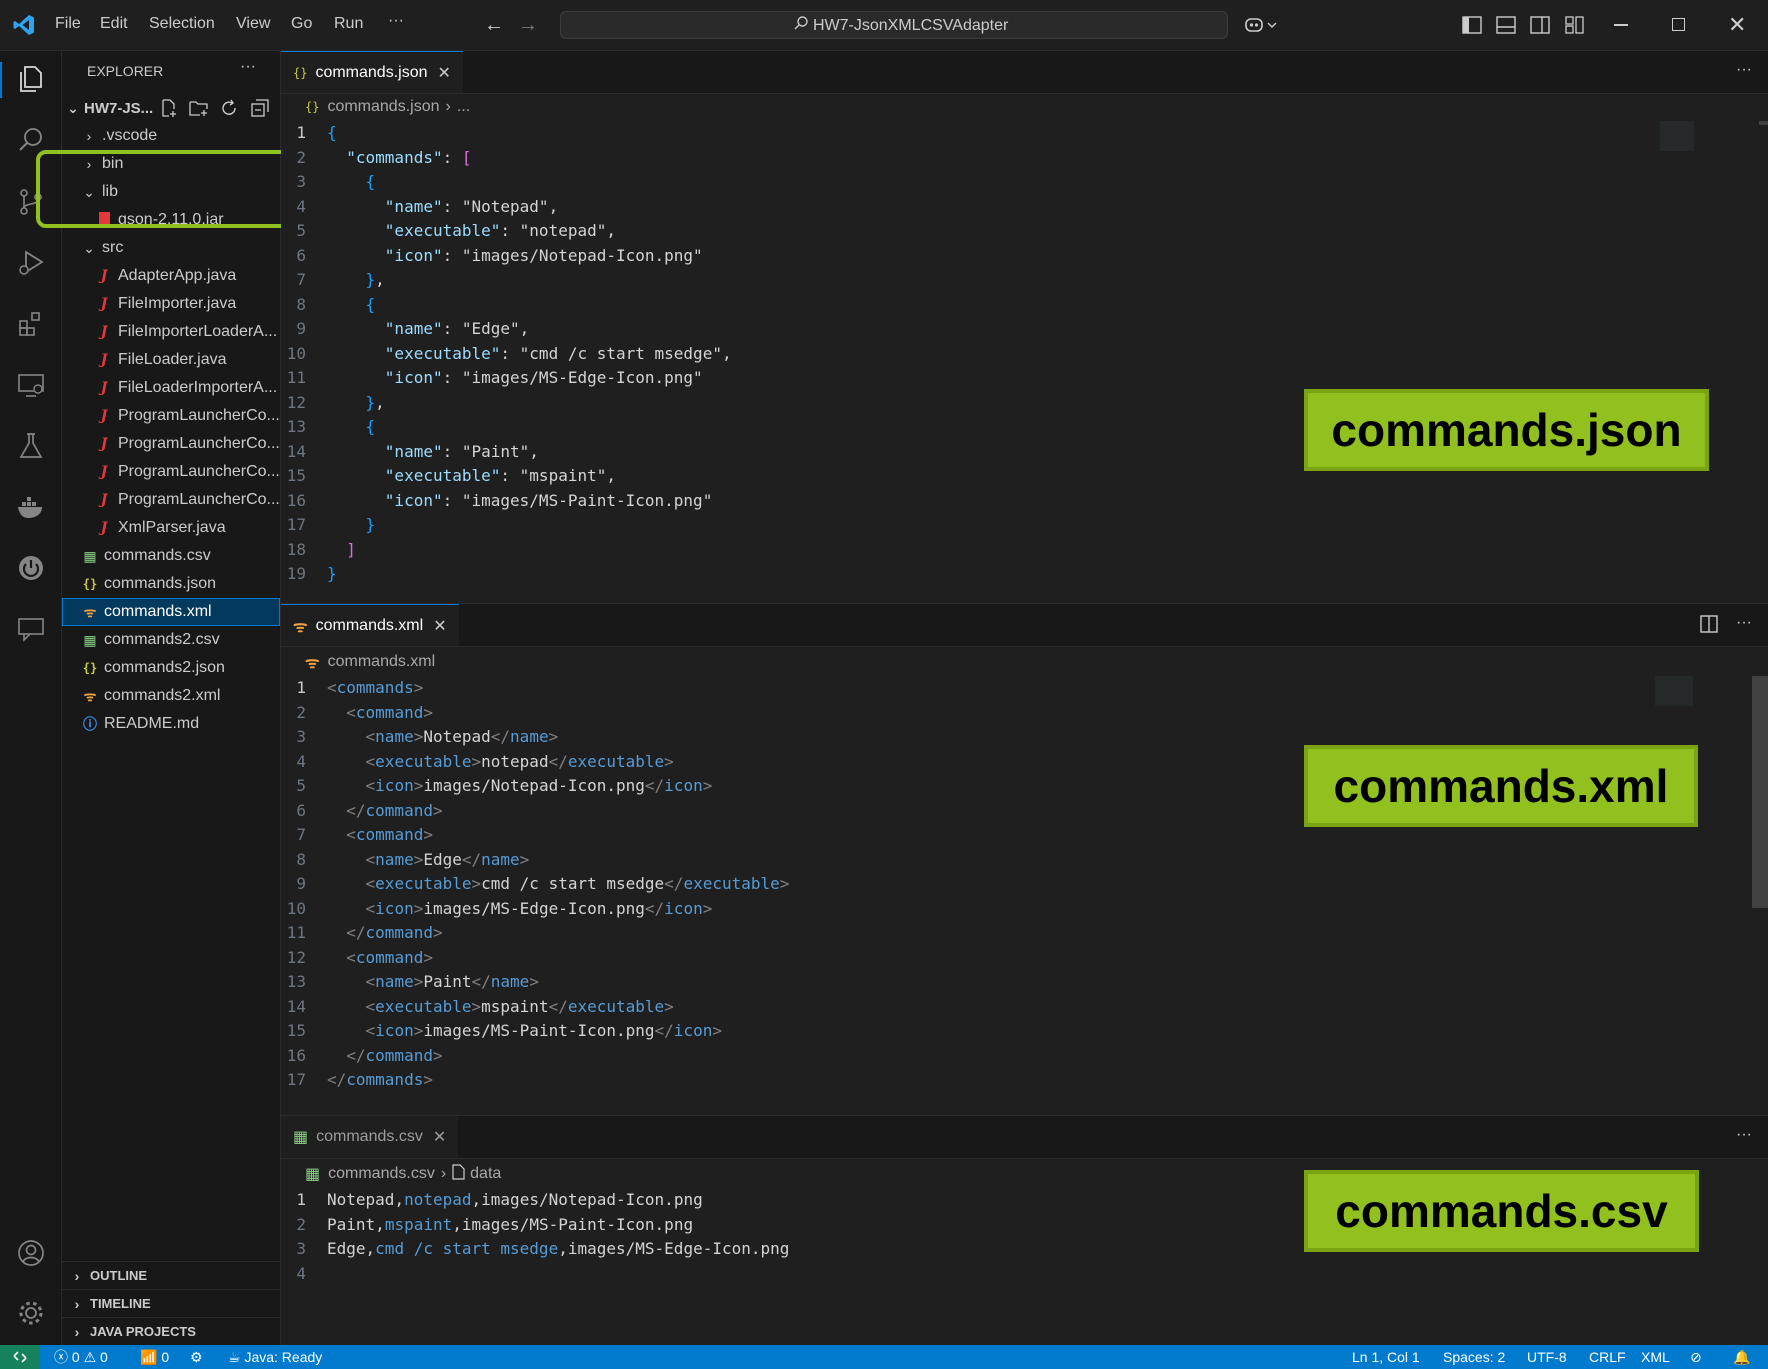  What do you see at coordinates (936, 133) in the screenshot?
I see `code-line: 1{` at bounding box center [936, 133].